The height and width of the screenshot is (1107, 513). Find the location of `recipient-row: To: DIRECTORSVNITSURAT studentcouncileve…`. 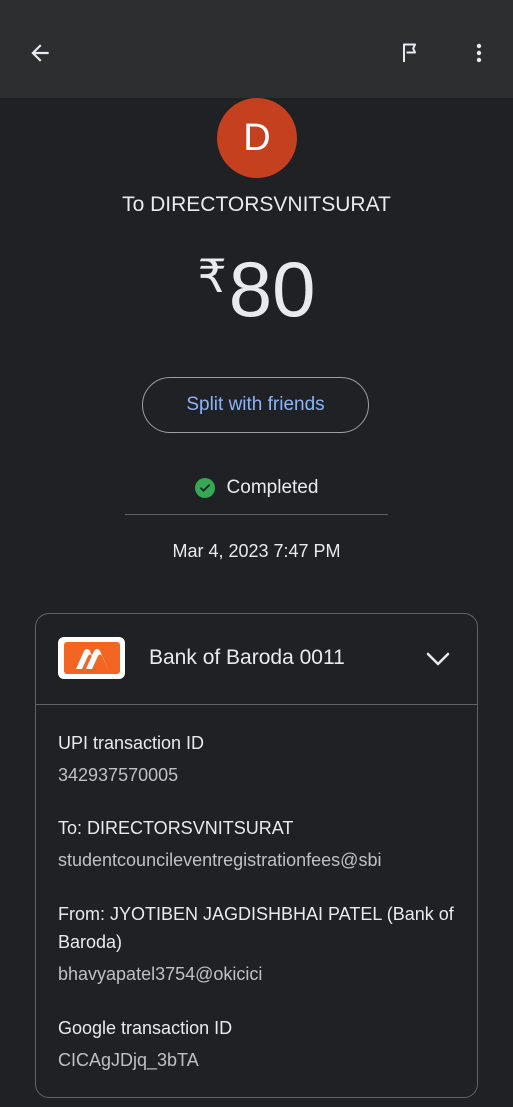

recipient-row: To: DIRECTORSVNITSURAT studentcouncileve… is located at coordinates (258, 843).